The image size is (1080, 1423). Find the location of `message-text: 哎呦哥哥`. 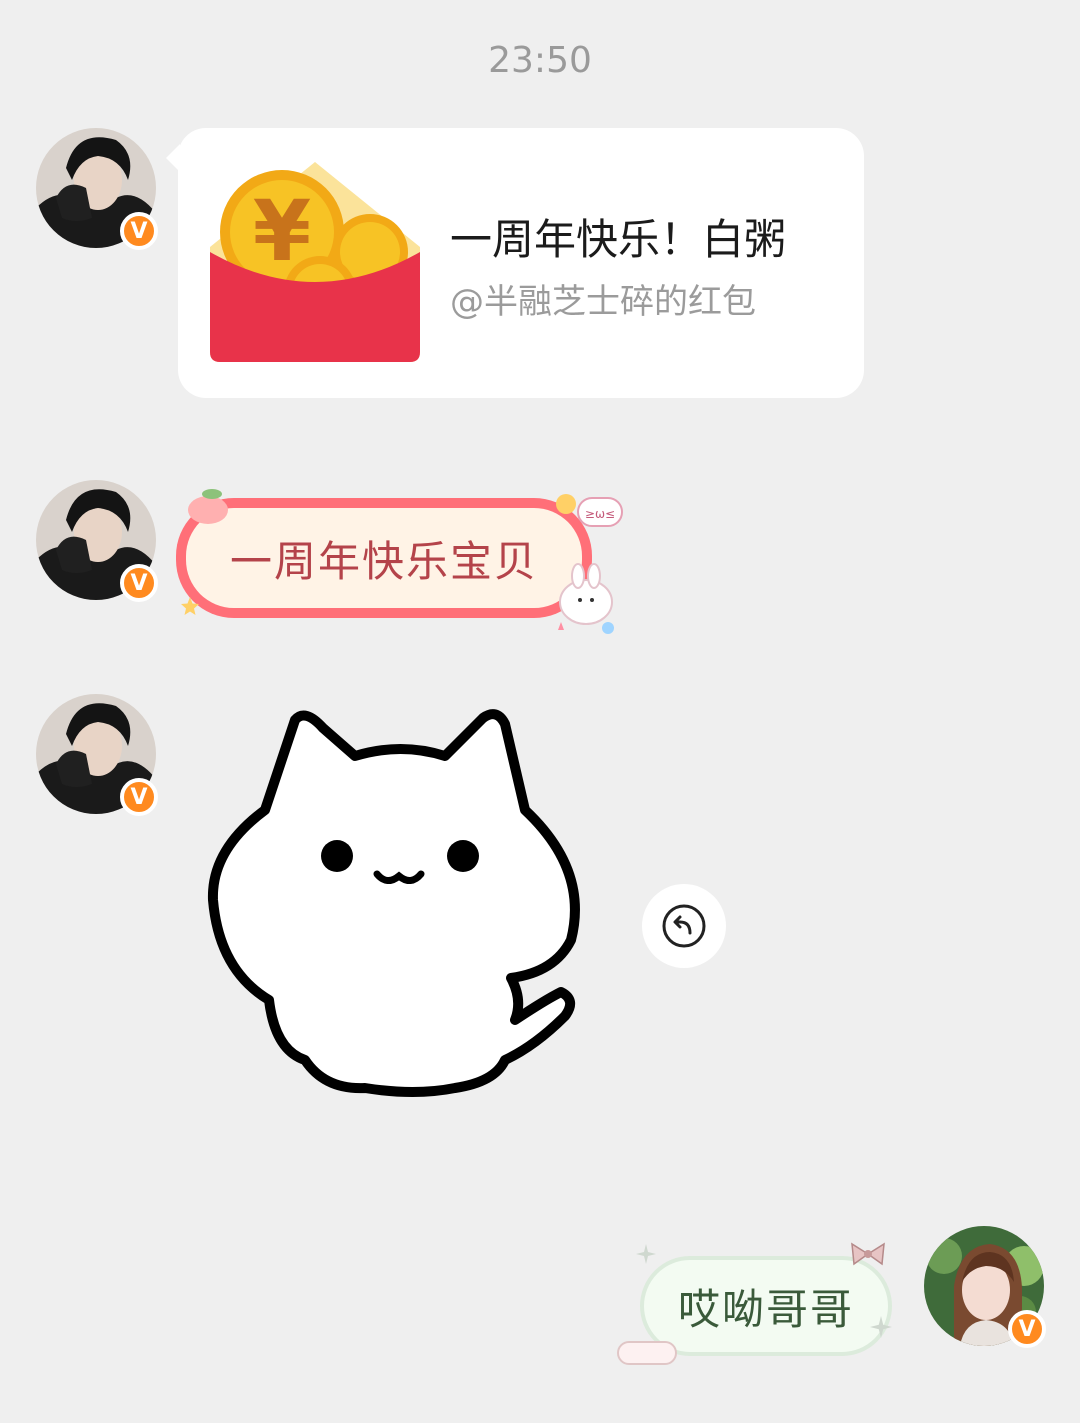

message-text: 哎呦哥哥 is located at coordinates (765, 1309).